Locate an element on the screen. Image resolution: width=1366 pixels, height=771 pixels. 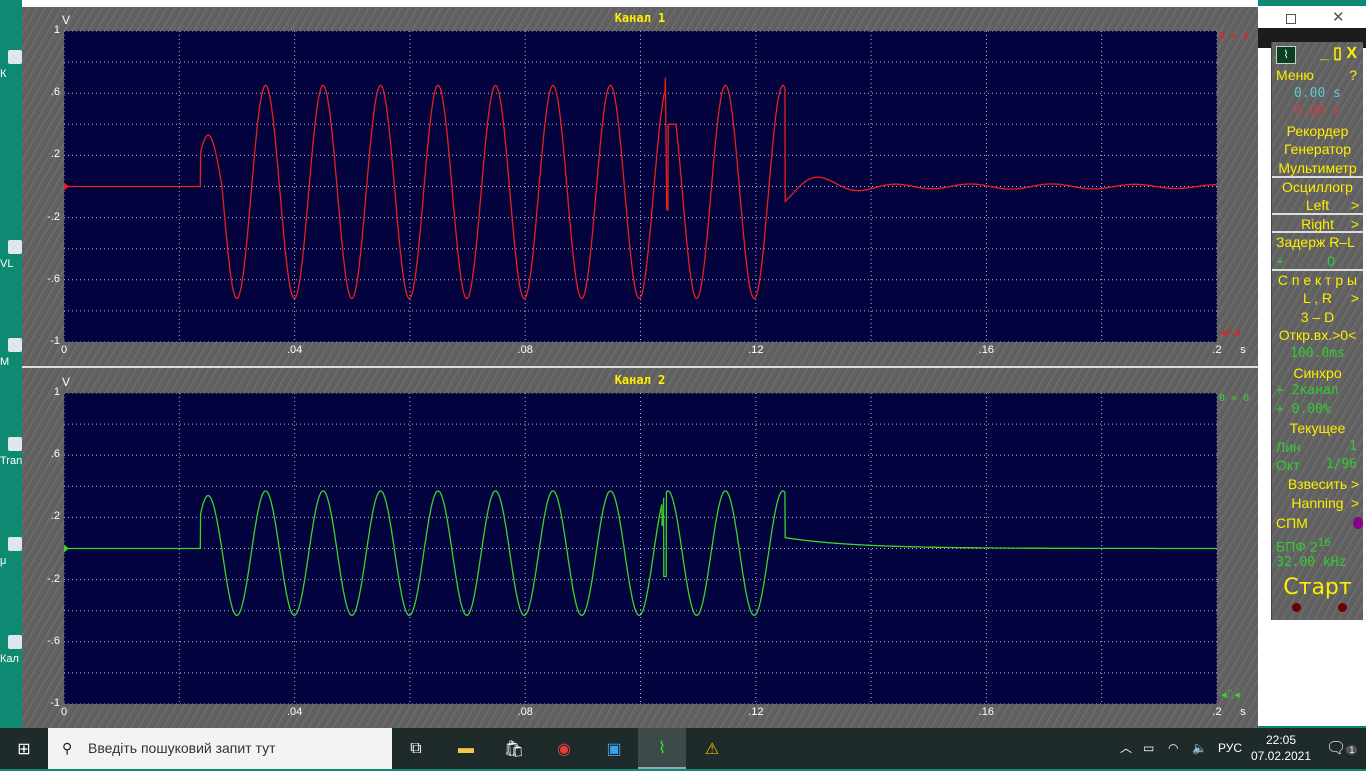
notifications-button: 🗨 1 is located at coordinates (1342, 749).